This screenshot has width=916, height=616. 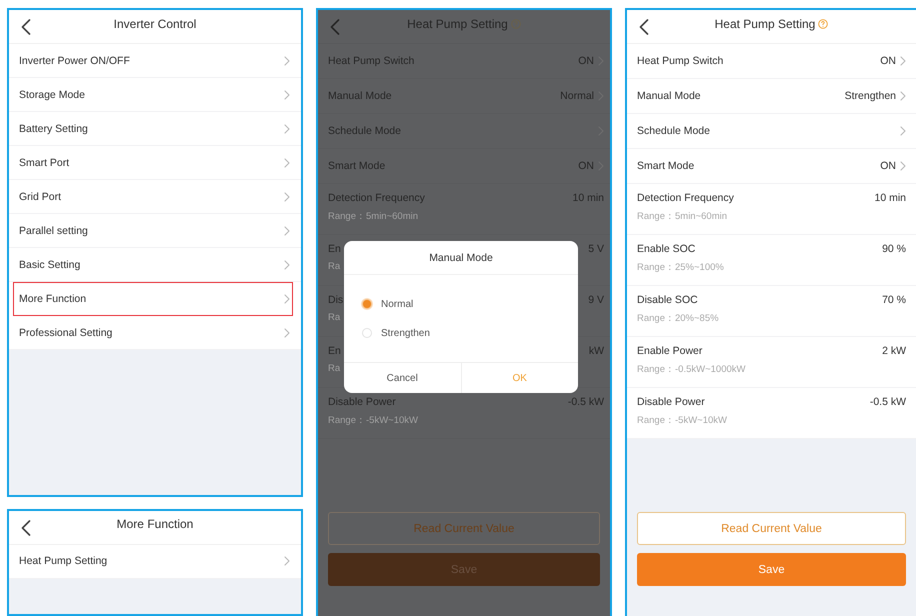 What do you see at coordinates (681, 267) in the screenshot?
I see `range-hint: Range：25%~100%` at bounding box center [681, 267].